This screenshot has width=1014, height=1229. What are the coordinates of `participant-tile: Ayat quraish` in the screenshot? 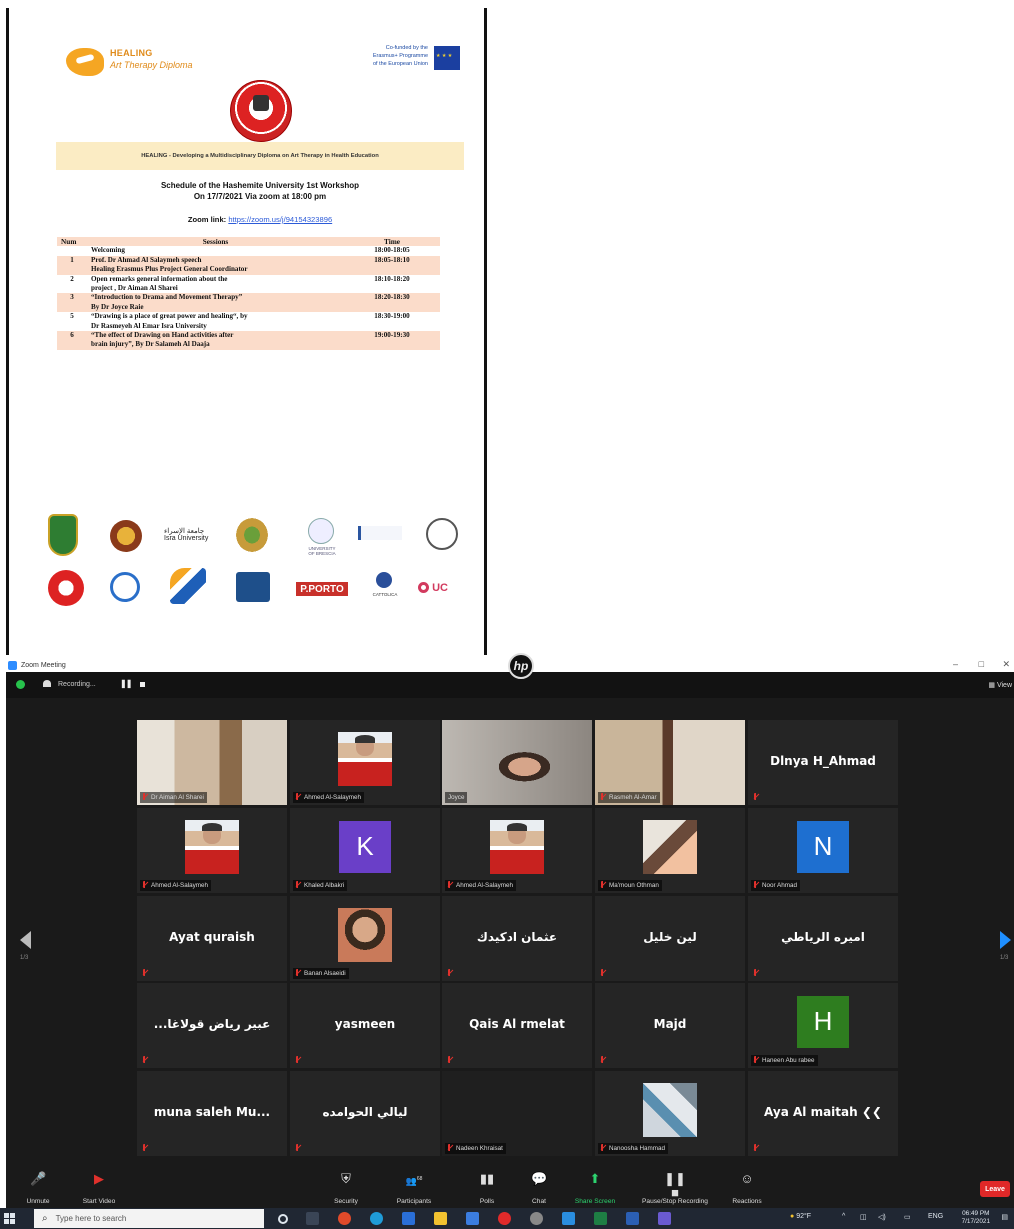 It's located at (212, 938).